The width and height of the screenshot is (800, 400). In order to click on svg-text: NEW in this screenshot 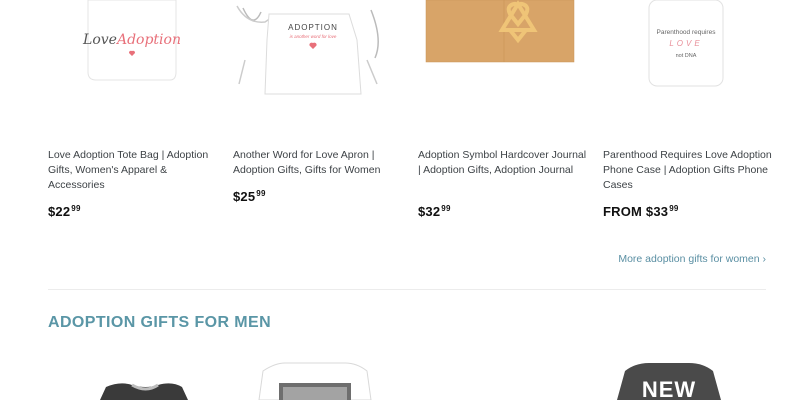, I will do `click(669, 388)`.